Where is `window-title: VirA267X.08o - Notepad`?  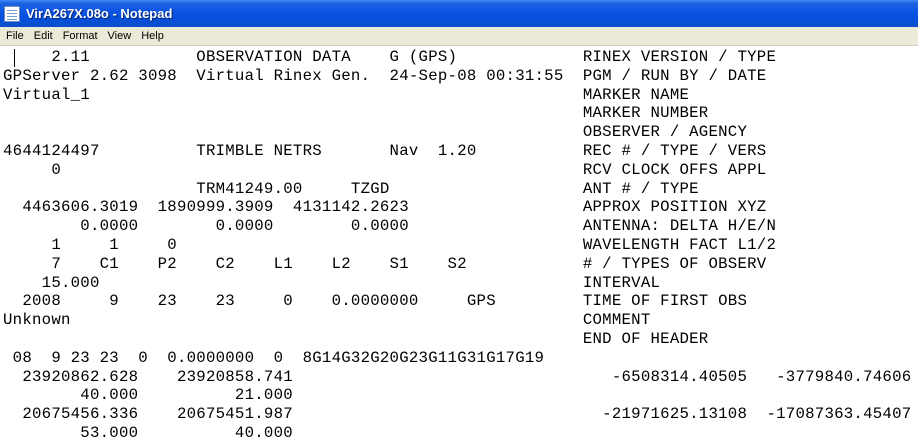 window-title: VirA267X.08o - Notepad is located at coordinates (99, 13).